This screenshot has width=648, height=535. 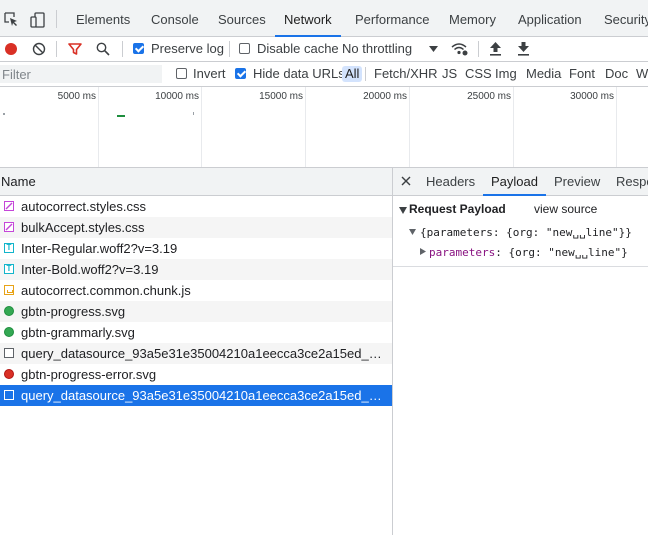 What do you see at coordinates (632, 181) in the screenshot?
I see `detail-tab-response: Respo` at bounding box center [632, 181].